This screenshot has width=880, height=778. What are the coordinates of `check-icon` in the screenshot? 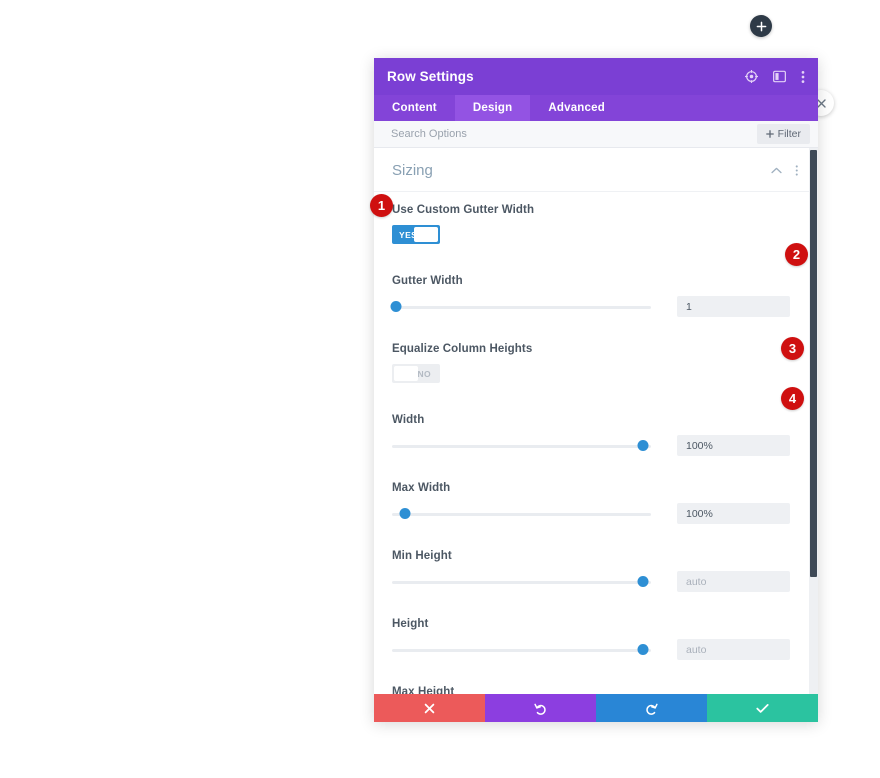 It's located at (762, 708).